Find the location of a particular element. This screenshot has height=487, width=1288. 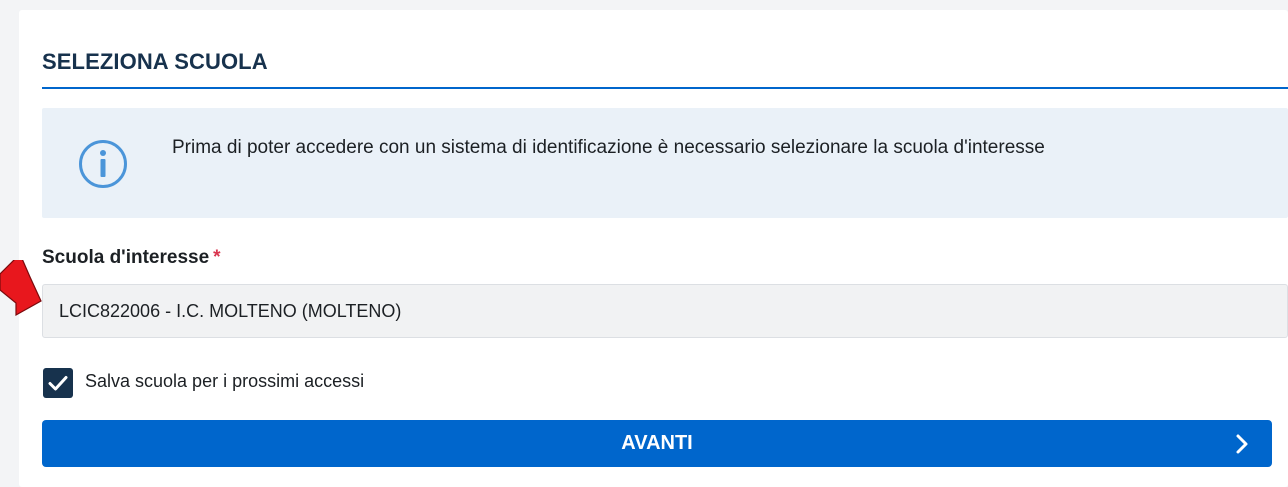

avanti-button-label: AVANTI is located at coordinates (657, 443).